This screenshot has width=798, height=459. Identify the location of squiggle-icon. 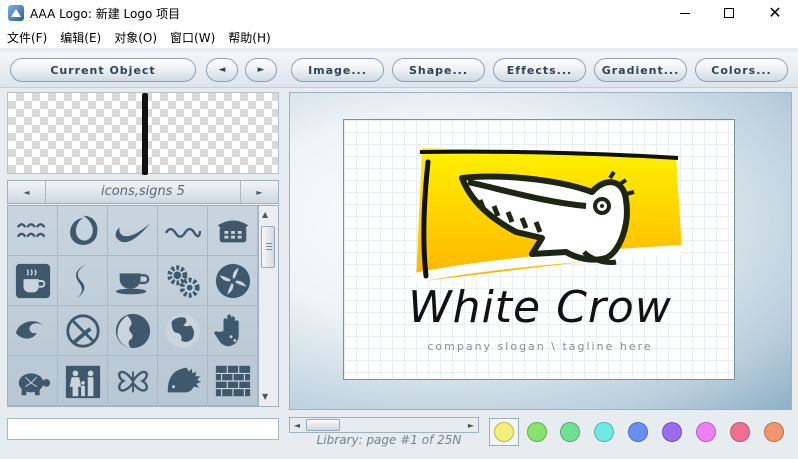
(182, 232).